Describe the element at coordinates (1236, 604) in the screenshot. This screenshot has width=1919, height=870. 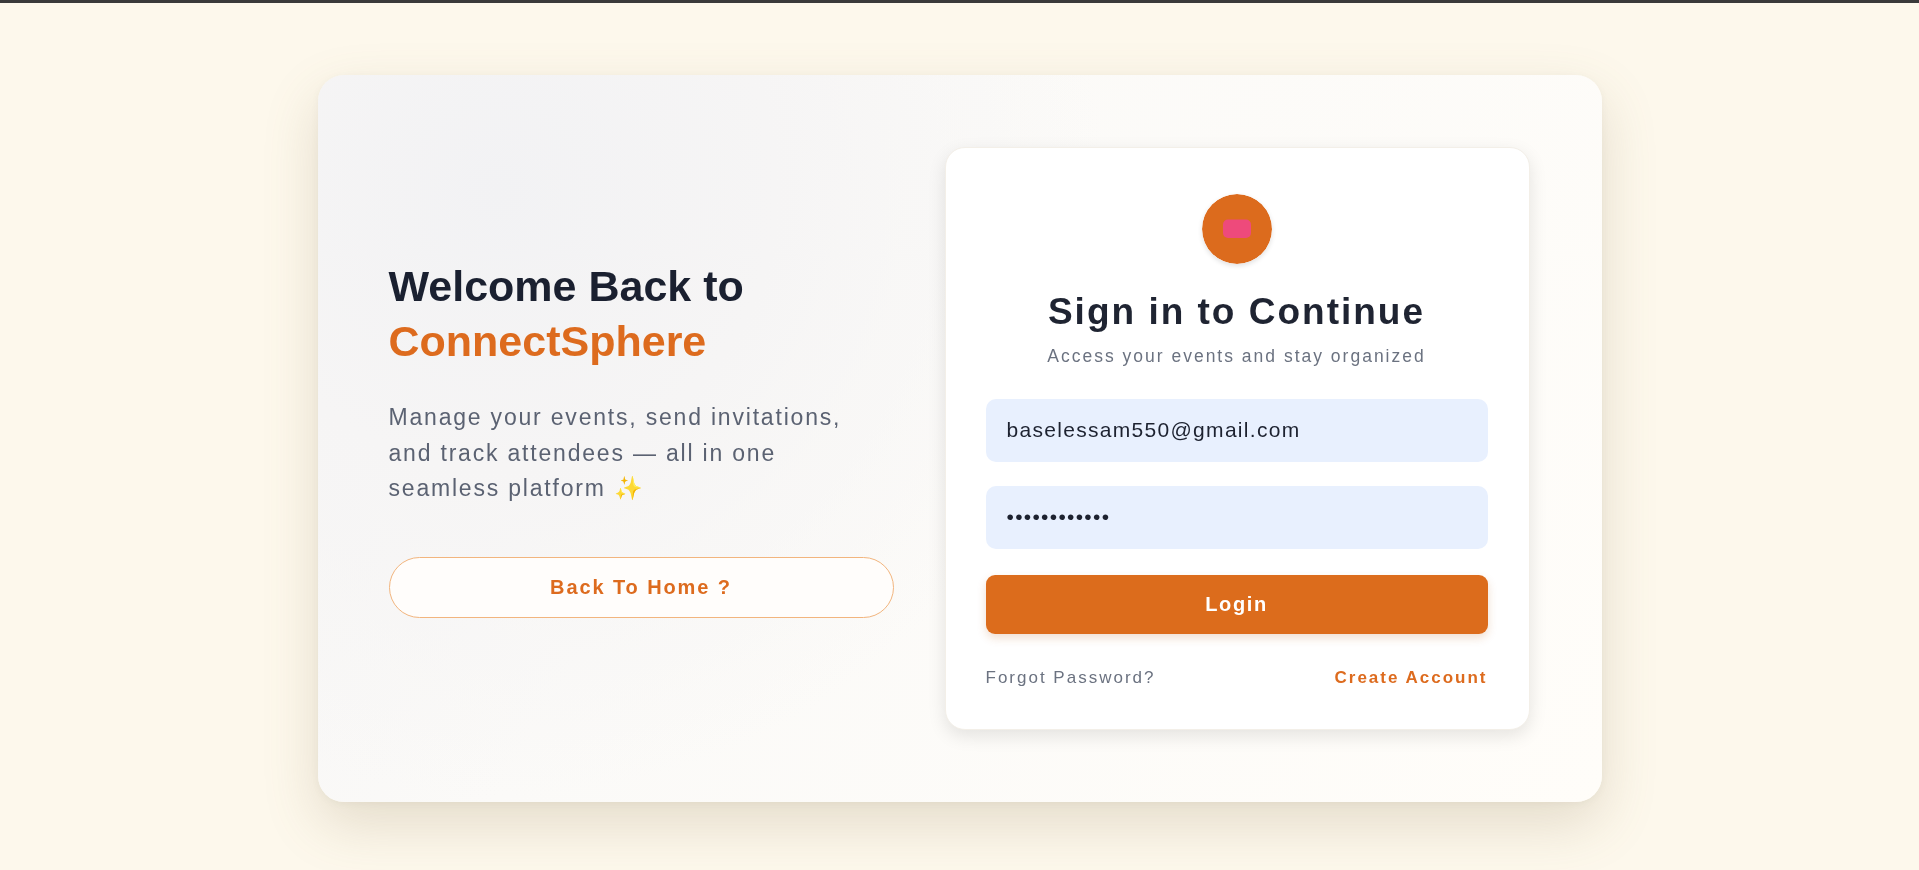
I see `login-button: Login` at that location.